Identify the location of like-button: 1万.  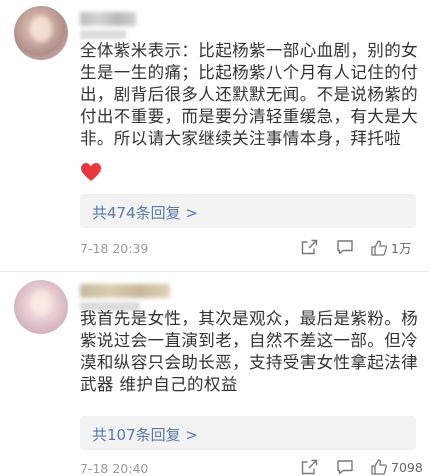
(390, 247).